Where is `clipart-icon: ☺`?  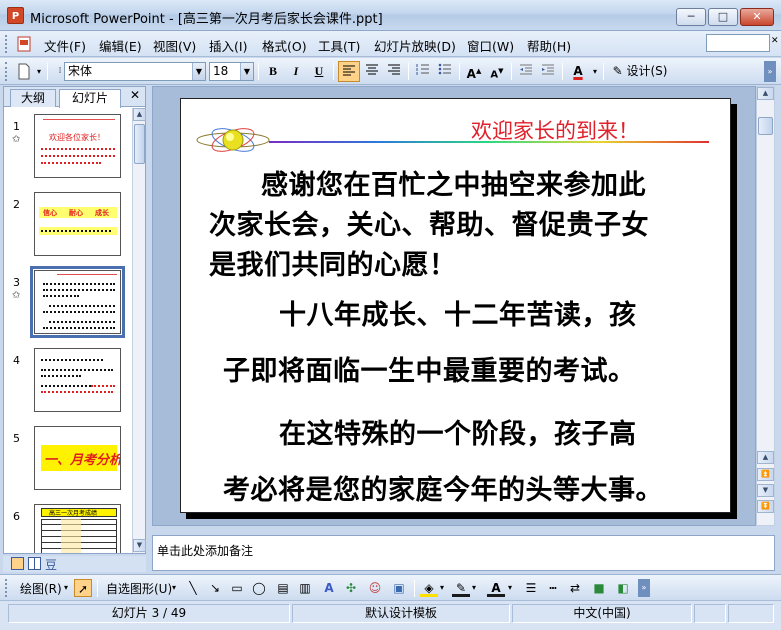
clipart-icon: ☺ is located at coordinates (375, 588).